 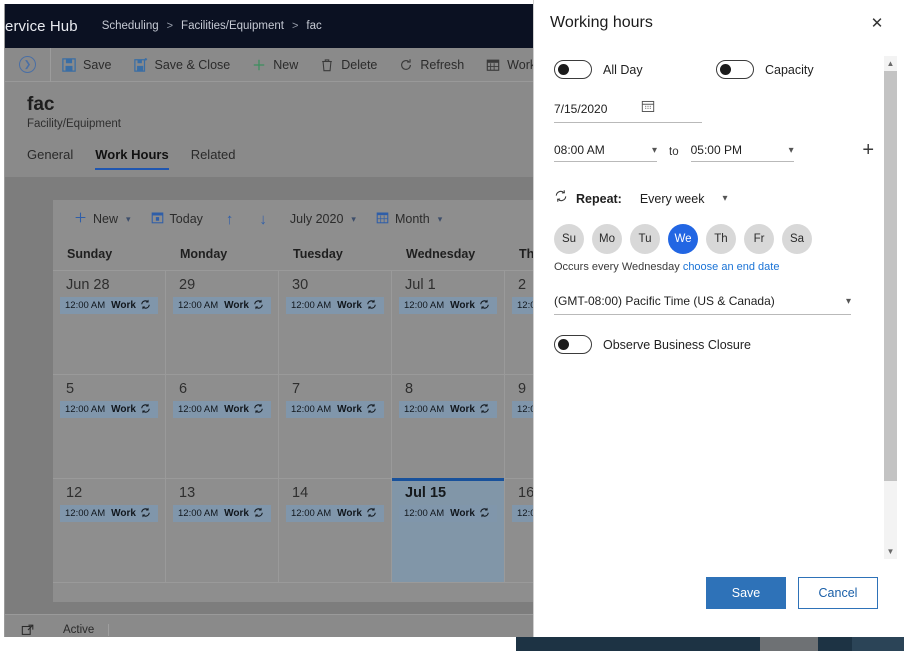 What do you see at coordinates (448, 322) in the screenshot?
I see `calendar-day-cell: Jul 1 12:00 AM Work` at bounding box center [448, 322].